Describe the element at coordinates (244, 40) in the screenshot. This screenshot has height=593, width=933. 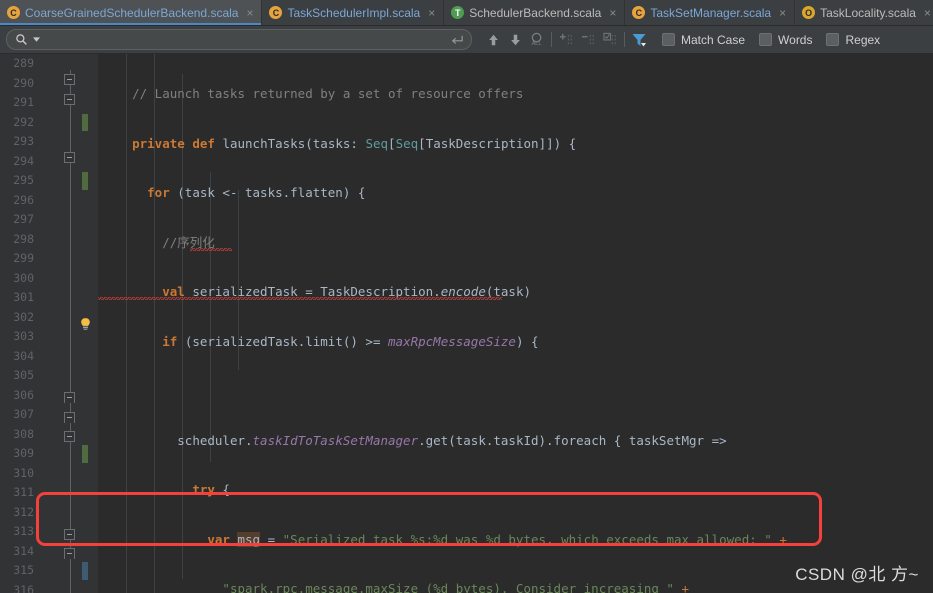
I see `search-input` at that location.